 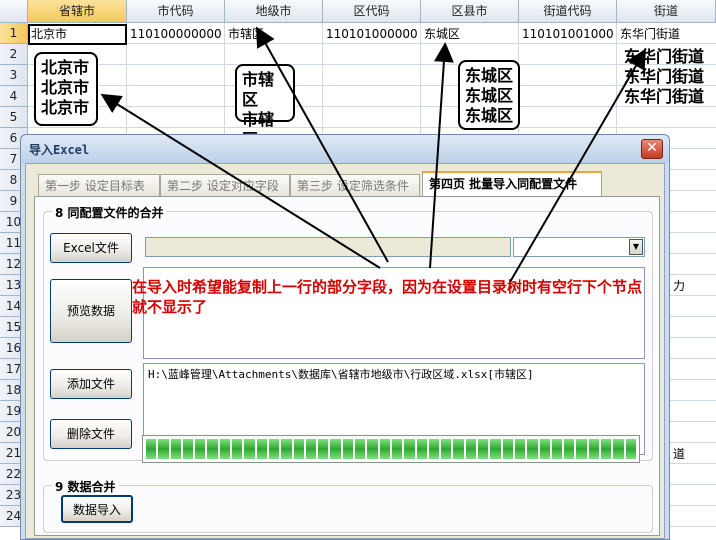 I want to click on delete-file-button: 删除文件, so click(x=91, y=434).